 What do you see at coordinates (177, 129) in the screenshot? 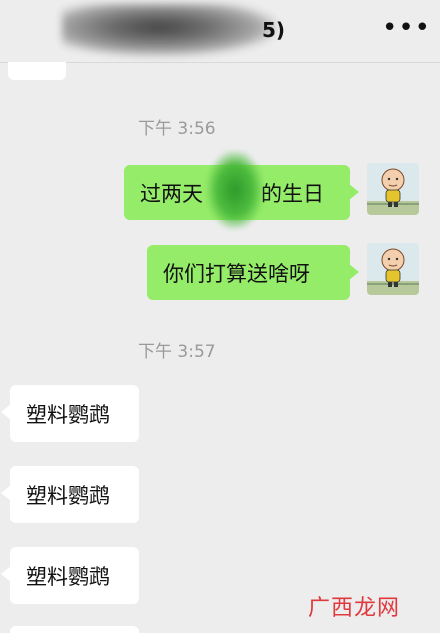
I see `timestamp: 下午 3:56` at bounding box center [177, 129].